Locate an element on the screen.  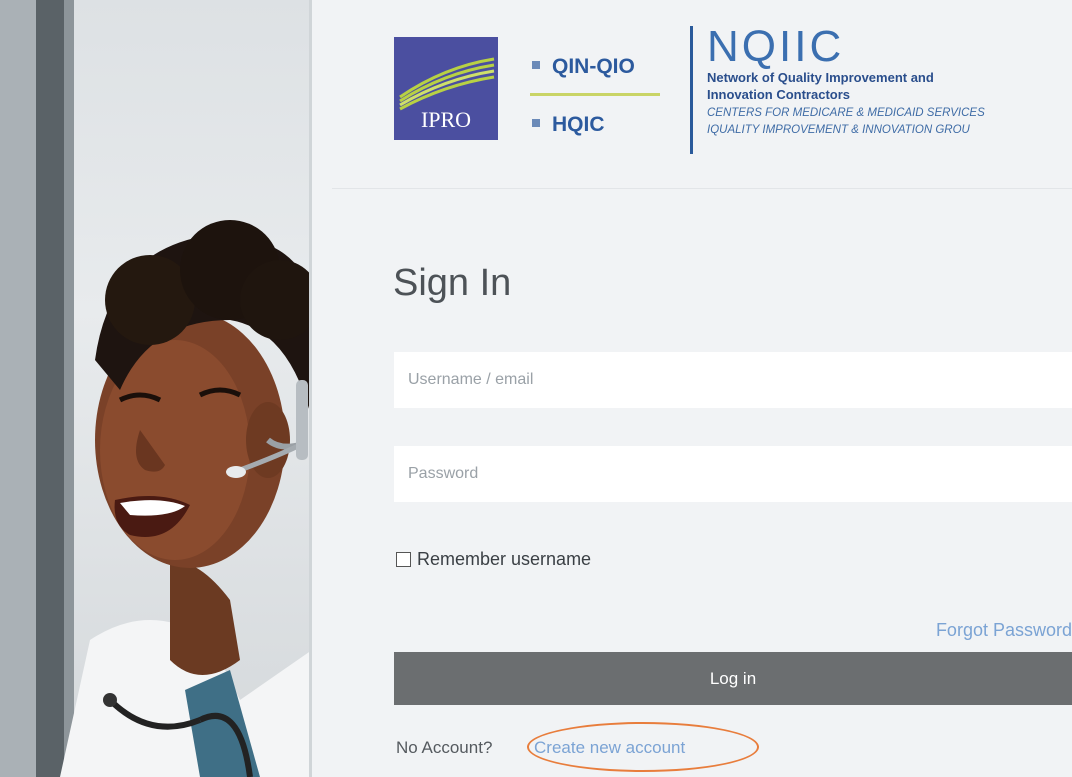
nqiic-line-1: Network of Quality Improvement and is located at coordinates (820, 77).